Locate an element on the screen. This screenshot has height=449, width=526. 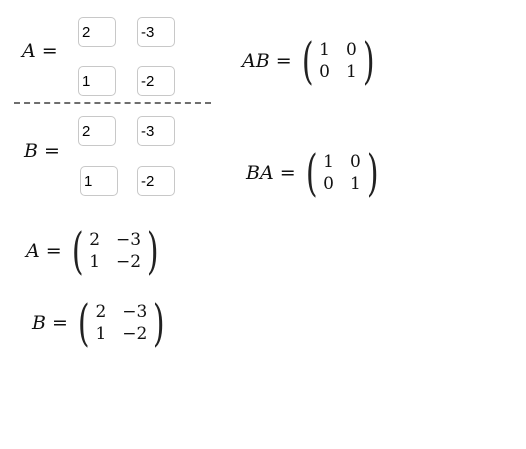
product-ab-cell-12: 0 is located at coordinates (351, 50).